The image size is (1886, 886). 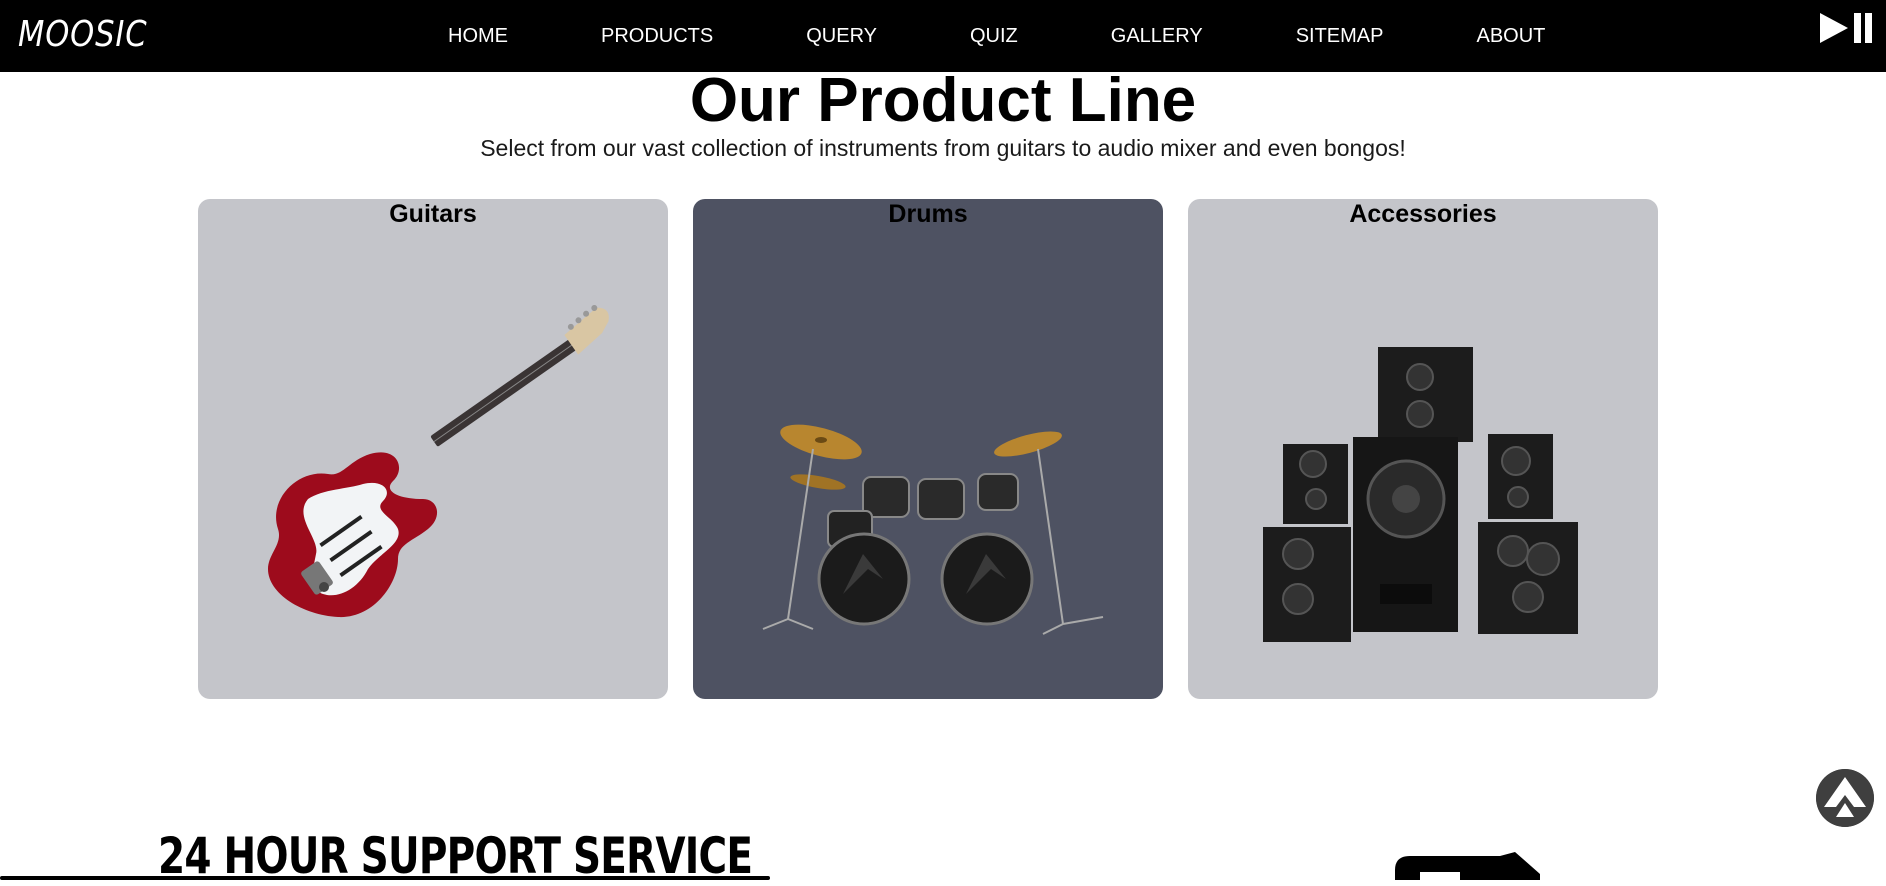 What do you see at coordinates (943, 100) in the screenshot?
I see `page-title: Our Product Line` at bounding box center [943, 100].